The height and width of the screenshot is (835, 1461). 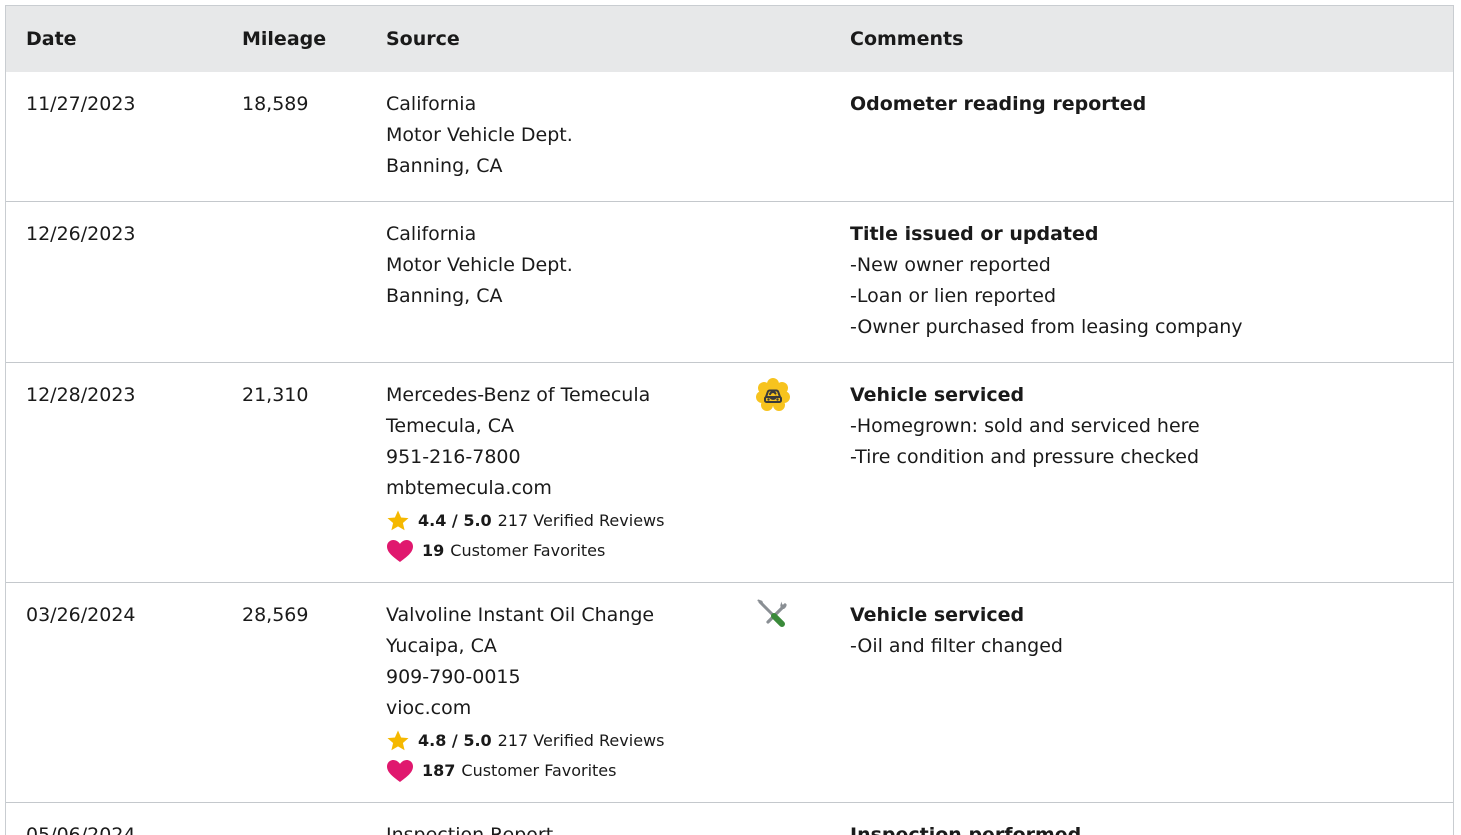 I want to click on comment-line: -New owner reported, so click(x=1151, y=265).